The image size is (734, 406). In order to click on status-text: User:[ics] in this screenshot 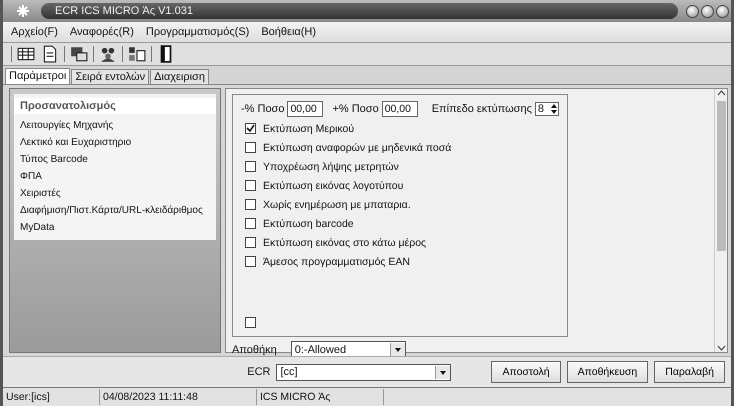, I will do `click(51, 397)`.